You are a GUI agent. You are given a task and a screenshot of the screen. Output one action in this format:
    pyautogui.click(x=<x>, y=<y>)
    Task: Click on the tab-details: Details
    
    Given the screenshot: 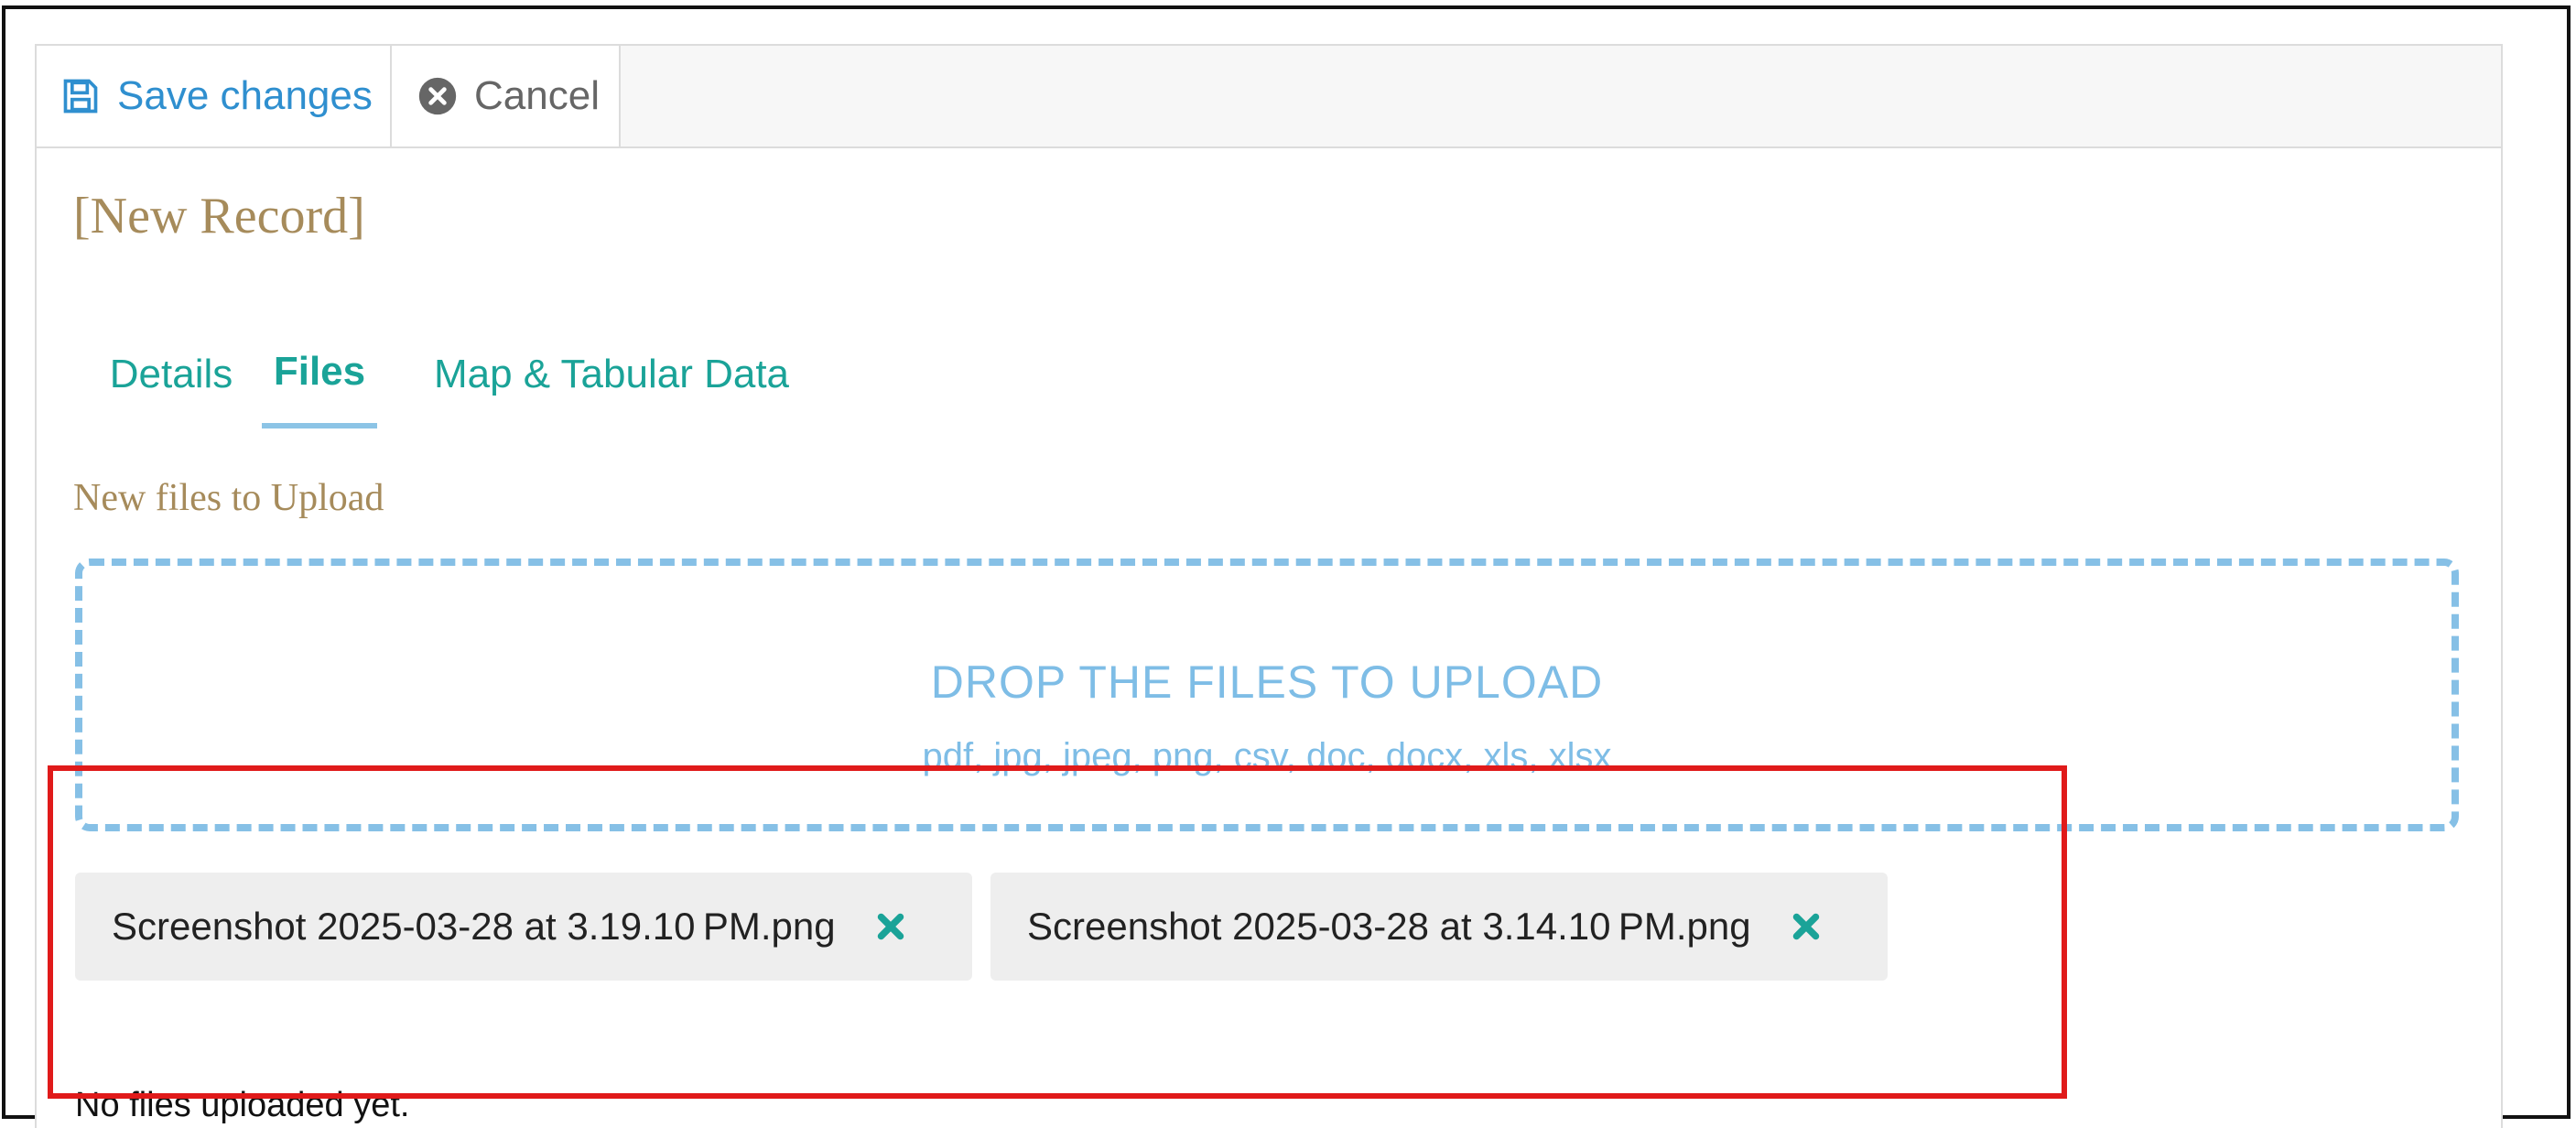 What is the action you would take?
    pyautogui.click(x=171, y=374)
    